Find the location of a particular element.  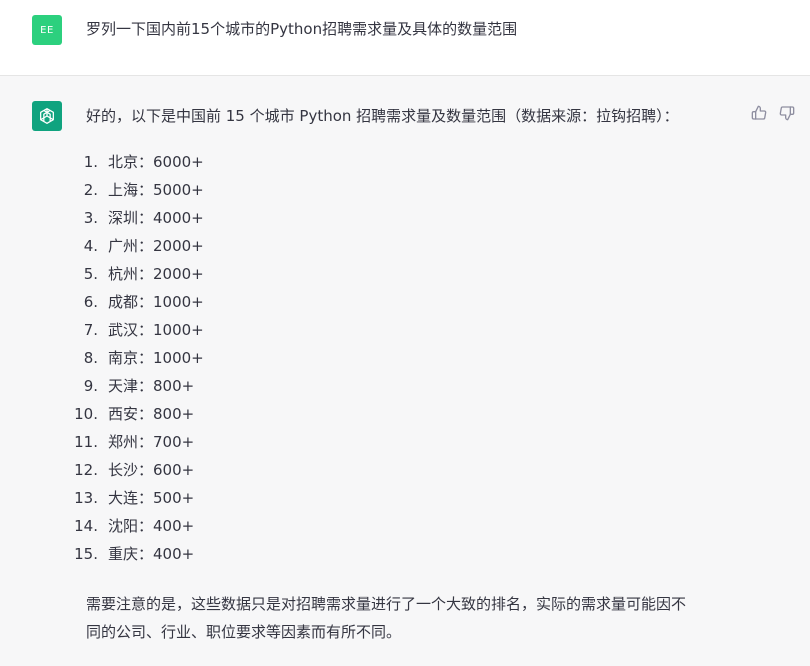

list-item-number: 15. is located at coordinates (86, 554).